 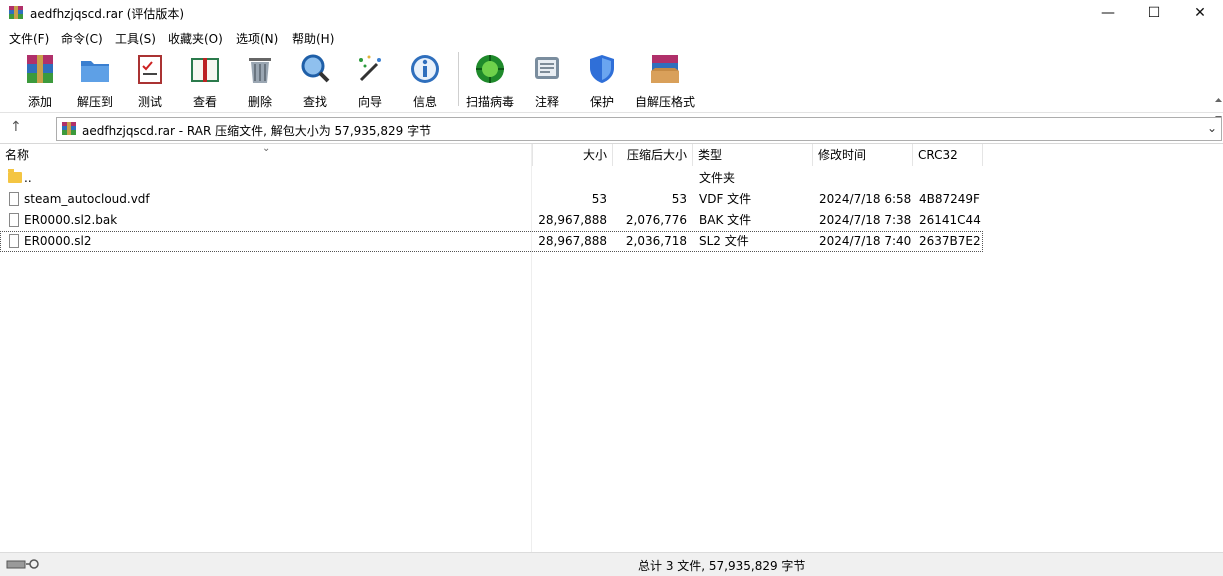 I want to click on menu-file: 文件(F), so click(x=29, y=38).